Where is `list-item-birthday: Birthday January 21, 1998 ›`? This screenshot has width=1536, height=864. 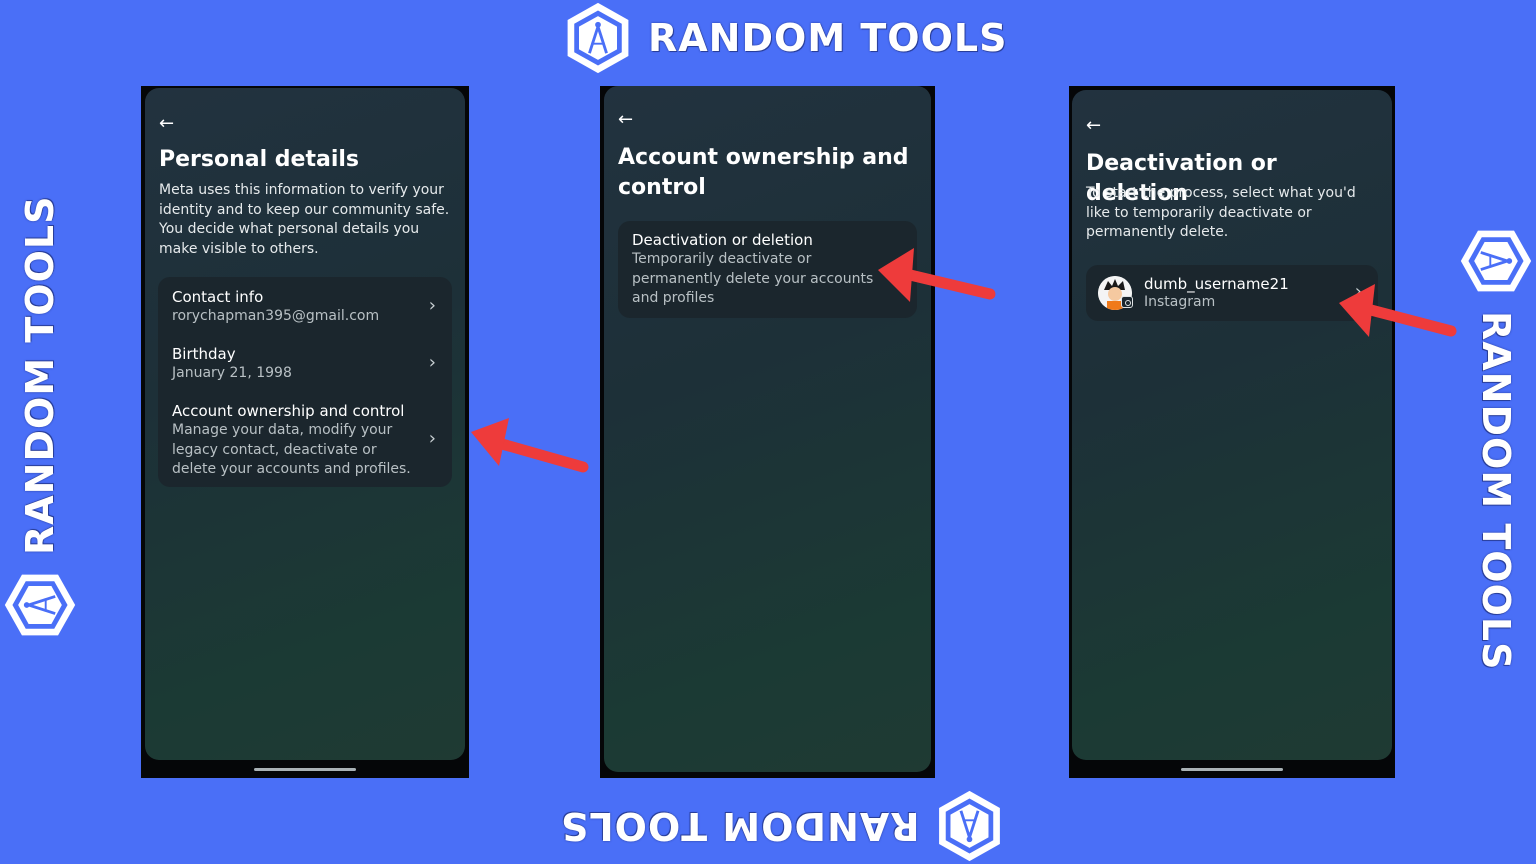
list-item-birthday: Birthday January 21, 1998 › is located at coordinates (305, 362).